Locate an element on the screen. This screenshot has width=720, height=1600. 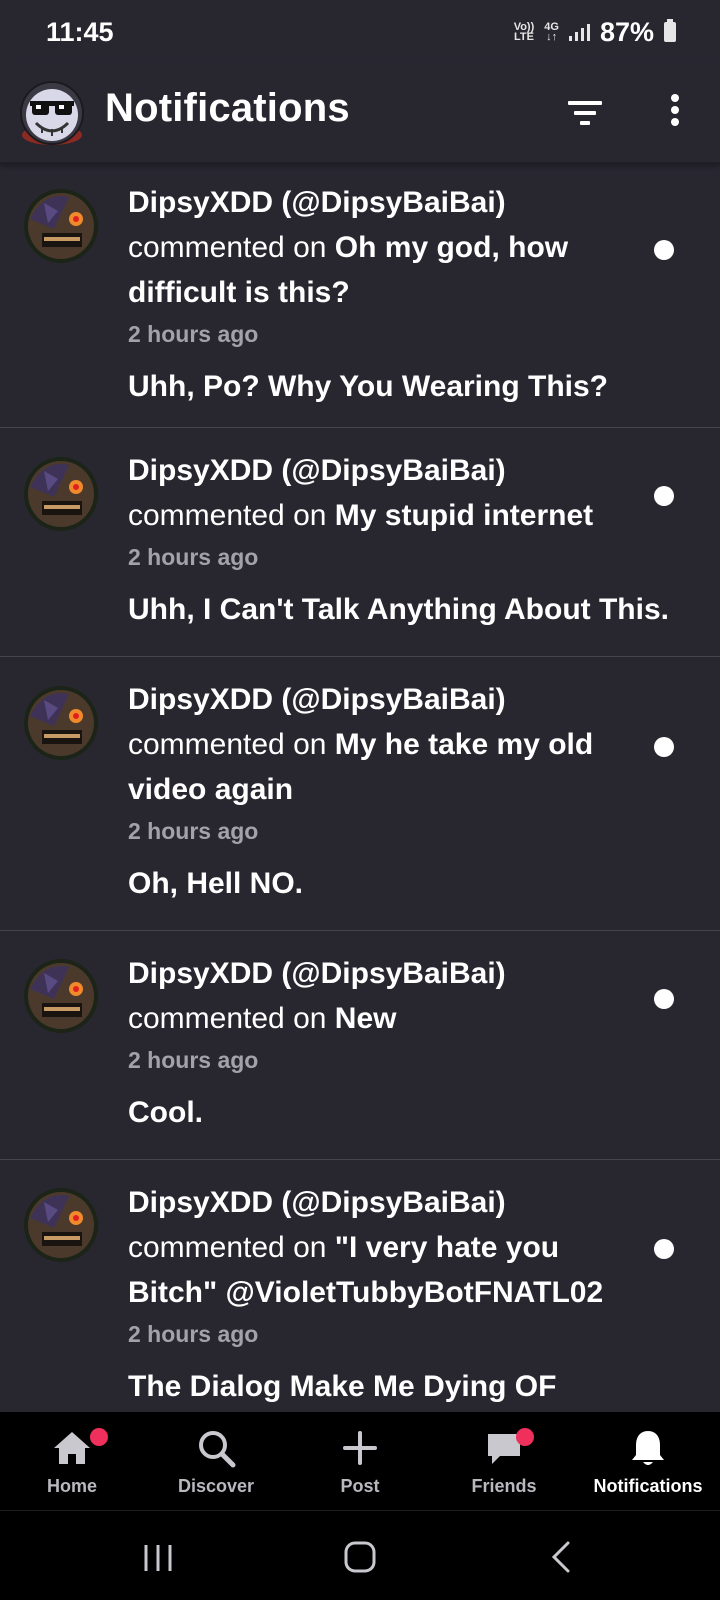
home-system-icon is located at coordinates (360, 1557).